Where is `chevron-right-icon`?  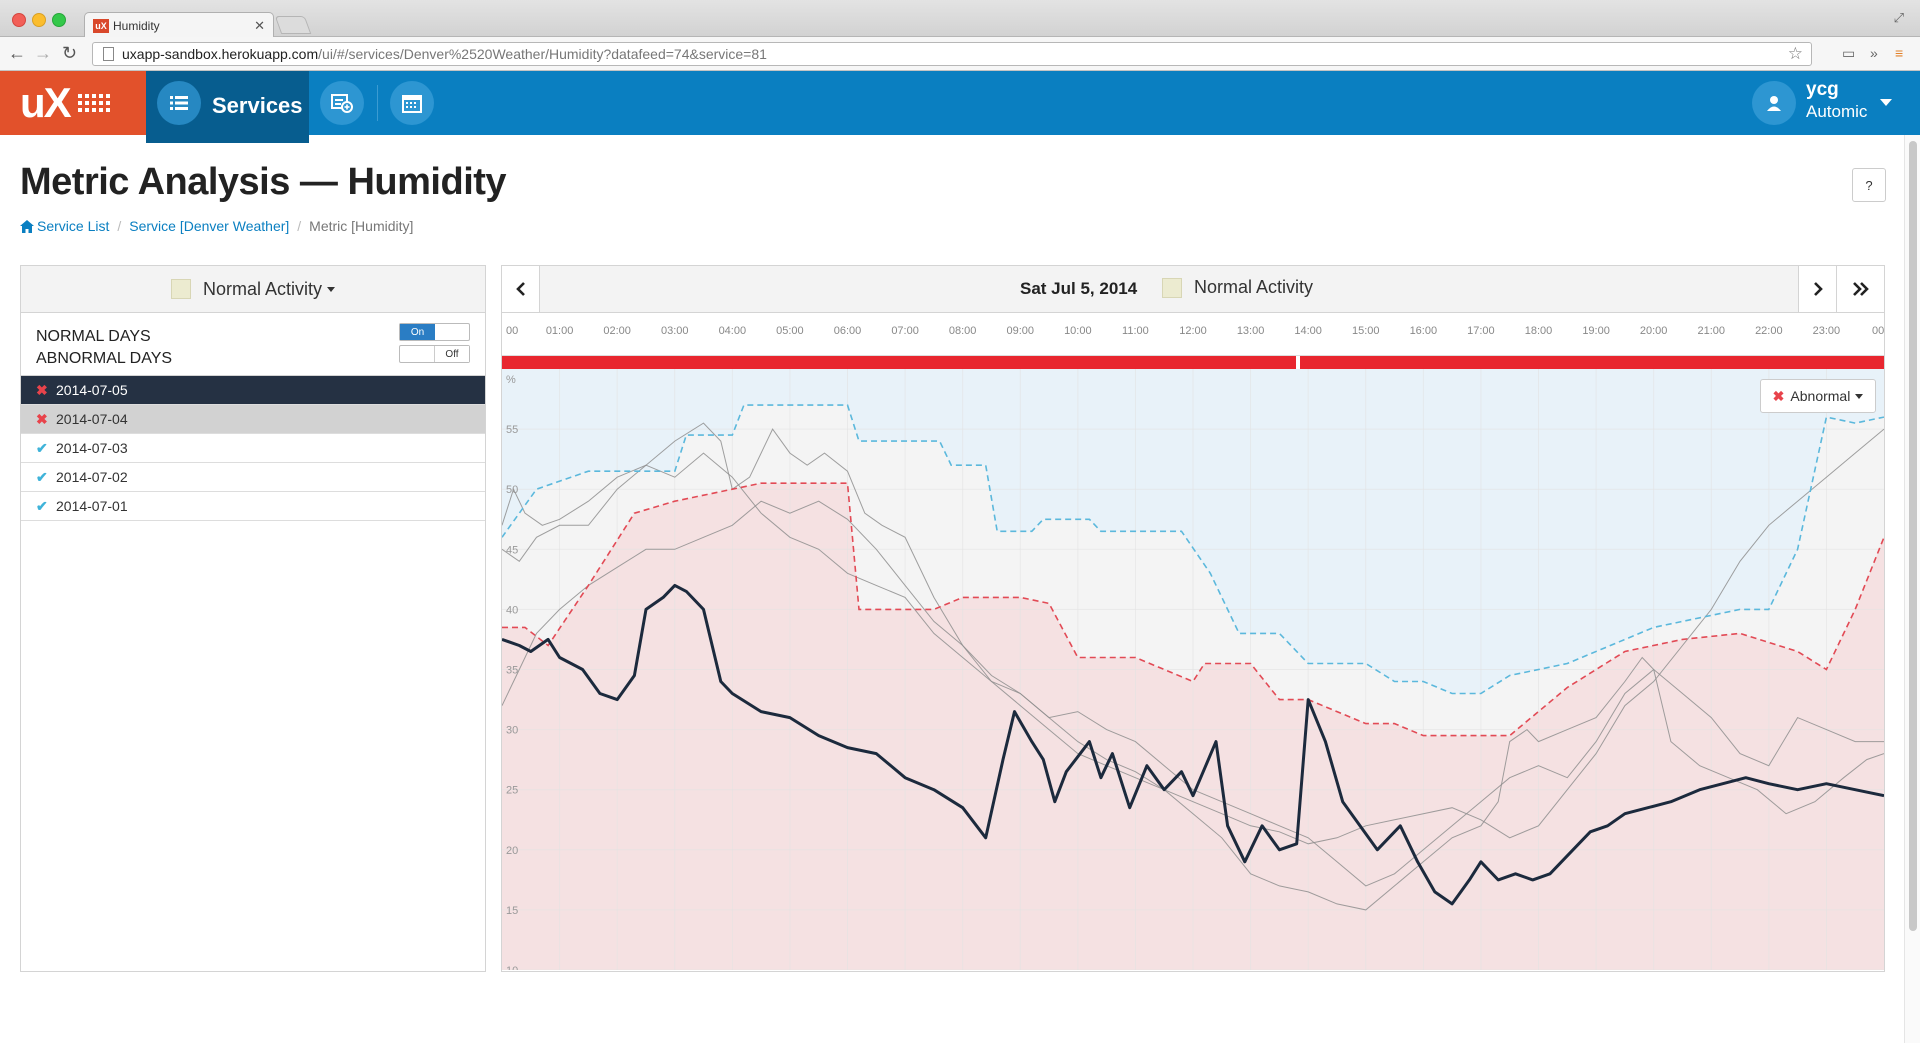 chevron-right-icon is located at coordinates (1818, 289).